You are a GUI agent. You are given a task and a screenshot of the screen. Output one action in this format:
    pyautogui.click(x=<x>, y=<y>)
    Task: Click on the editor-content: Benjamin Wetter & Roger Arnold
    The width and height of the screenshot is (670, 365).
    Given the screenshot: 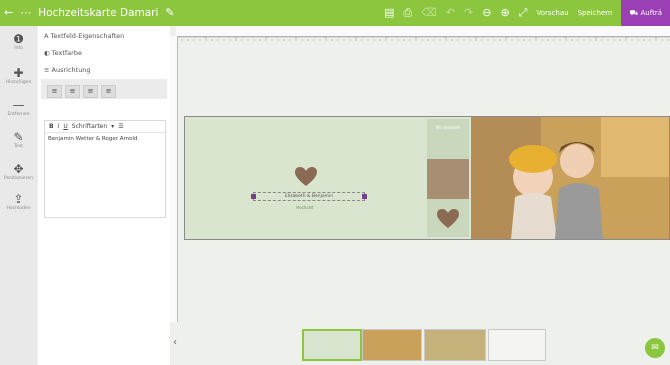 What is the action you would take?
    pyautogui.click(x=93, y=139)
    